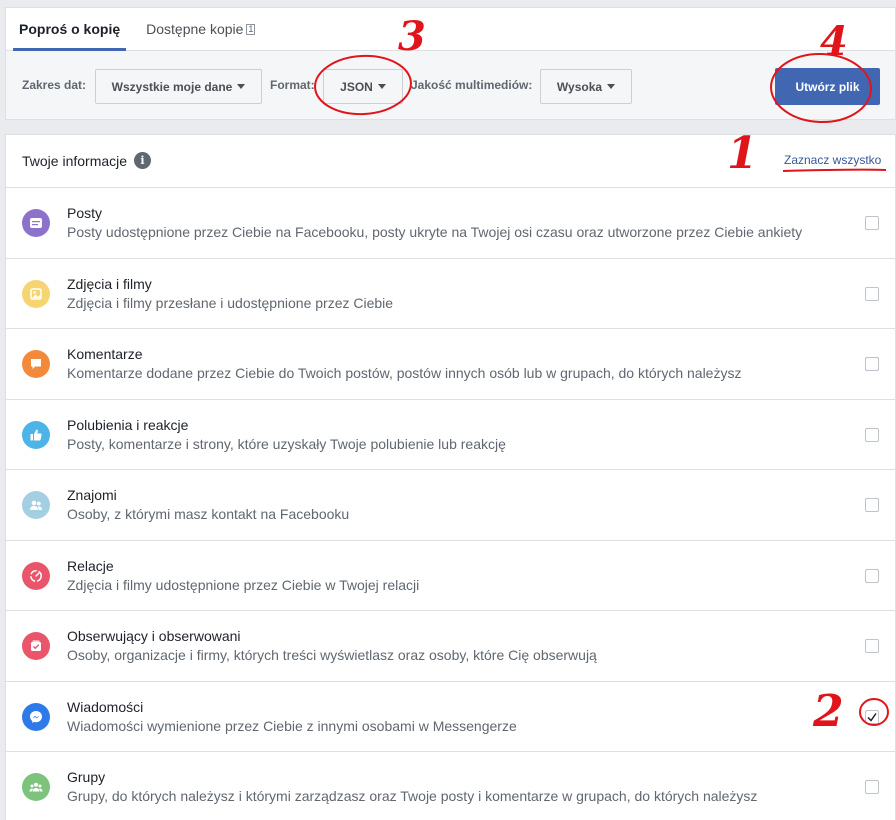 The image size is (896, 820). What do you see at coordinates (472, 85) in the screenshot?
I see `media-quality-label: Jakość multimediów:` at bounding box center [472, 85].